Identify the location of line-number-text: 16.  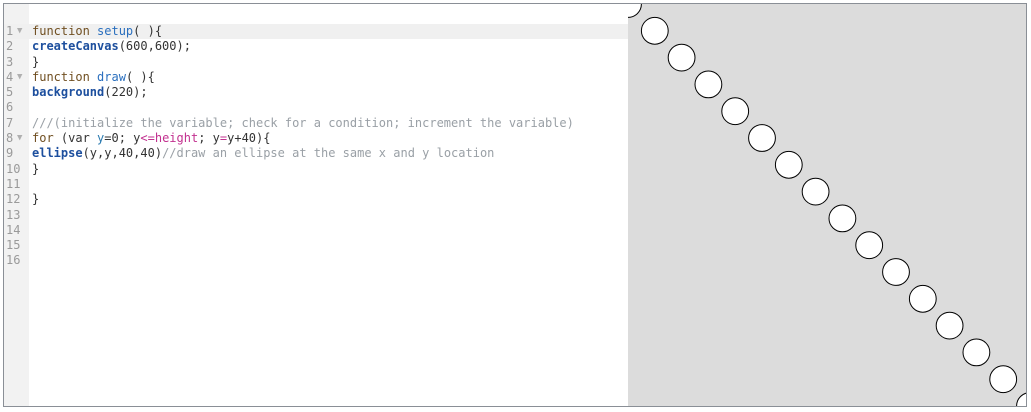
(13, 260).